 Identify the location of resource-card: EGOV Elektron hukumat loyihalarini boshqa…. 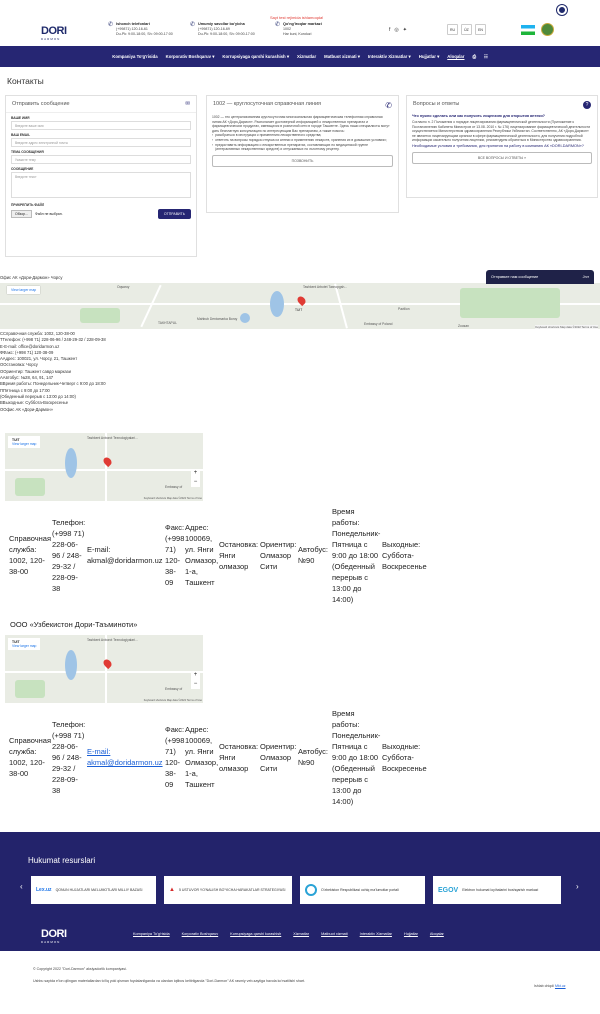
(497, 890).